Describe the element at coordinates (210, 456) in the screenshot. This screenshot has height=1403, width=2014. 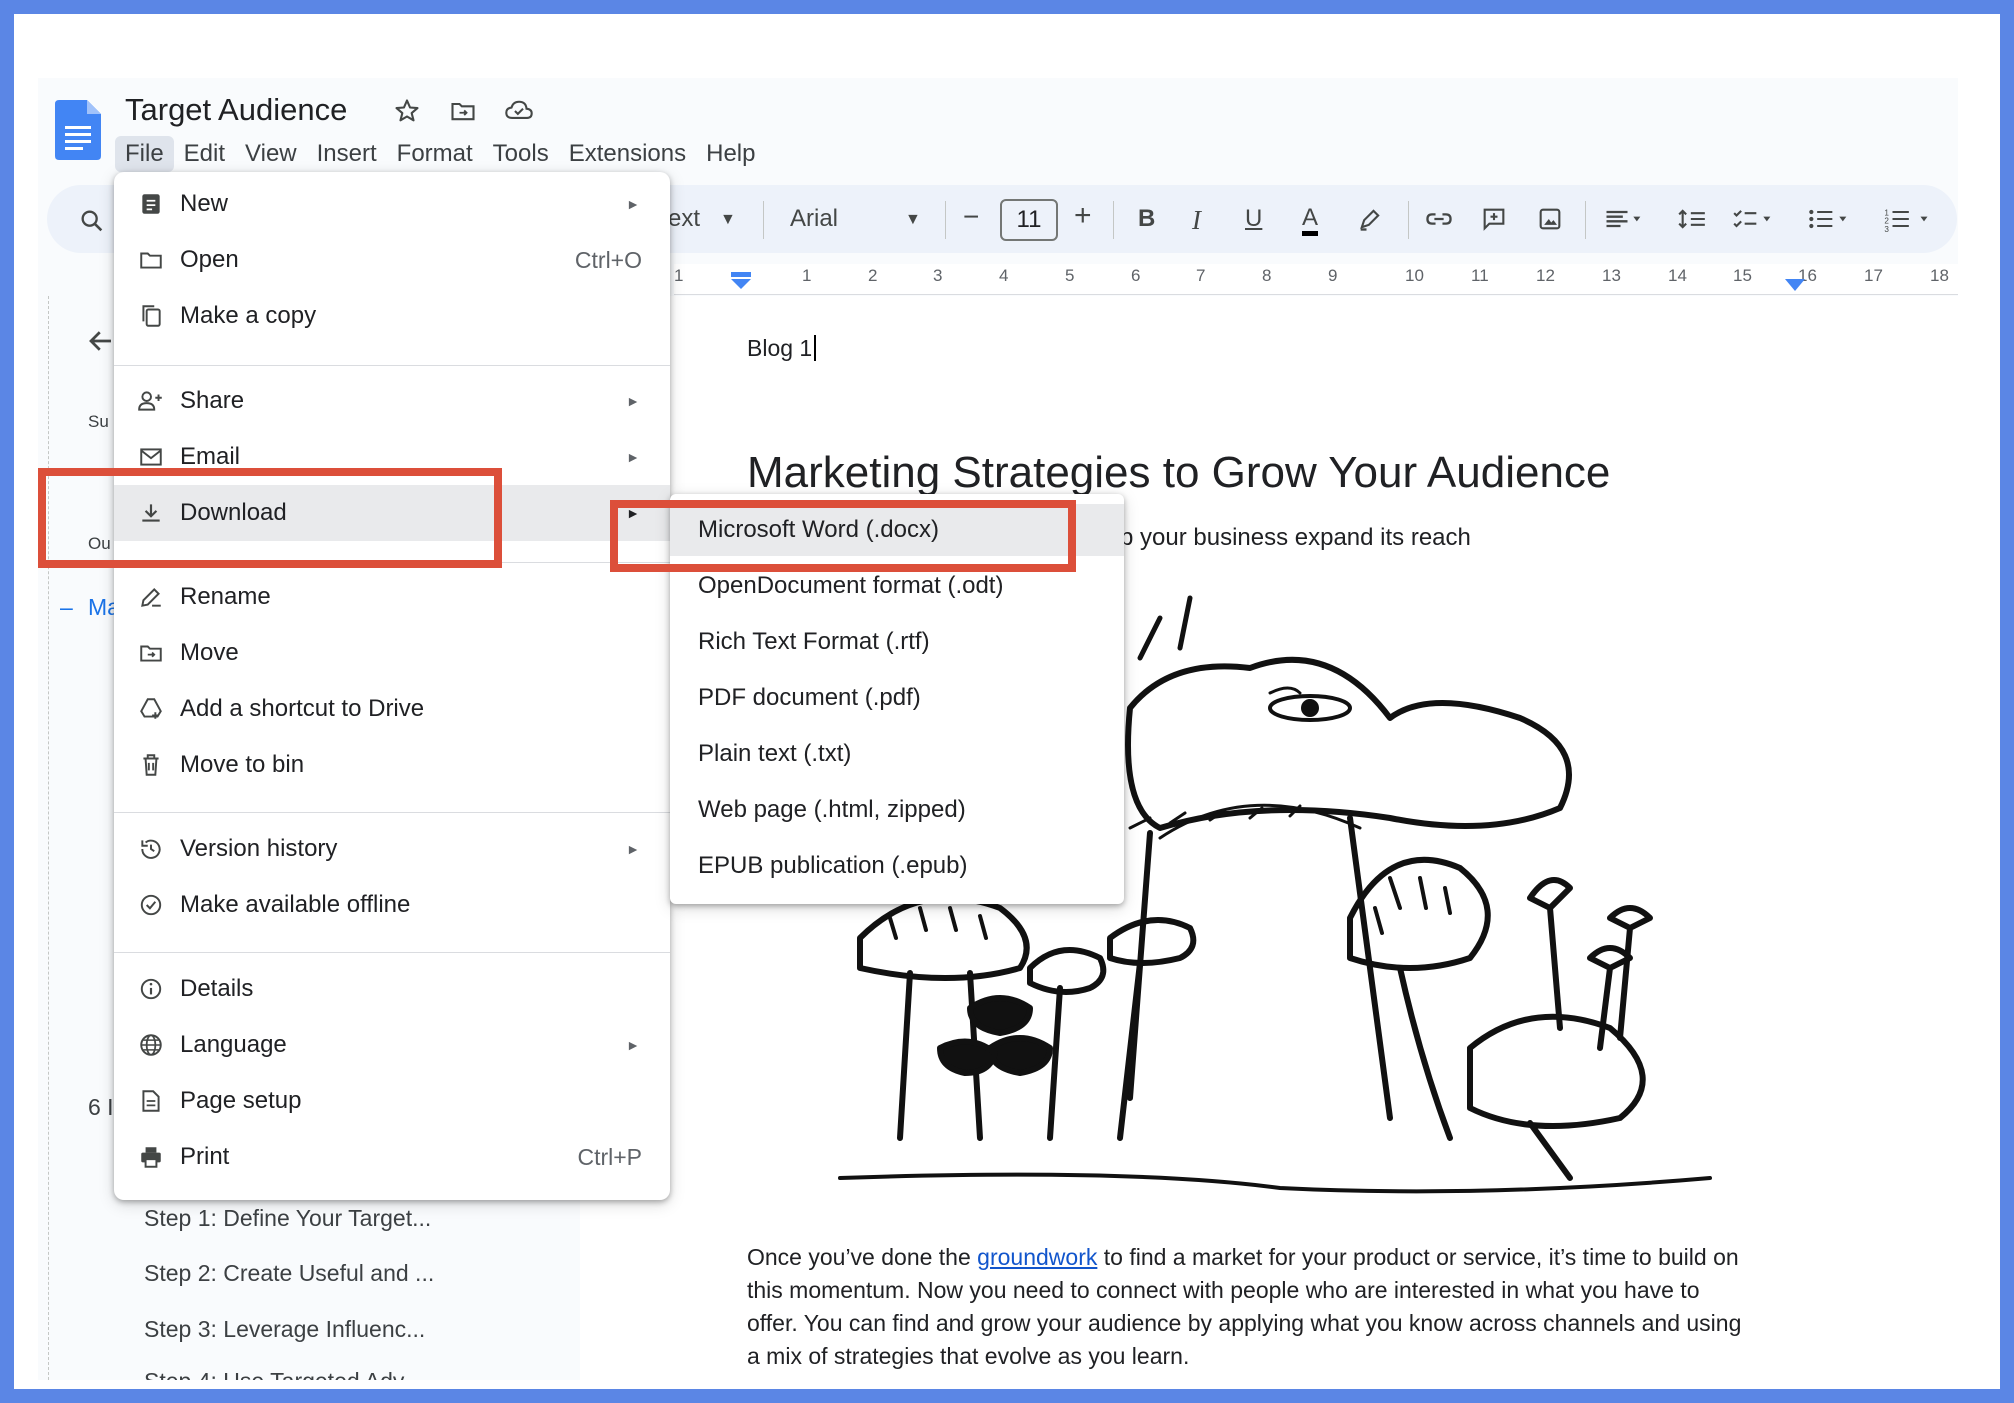
I see `menu-item-label: Email` at that location.